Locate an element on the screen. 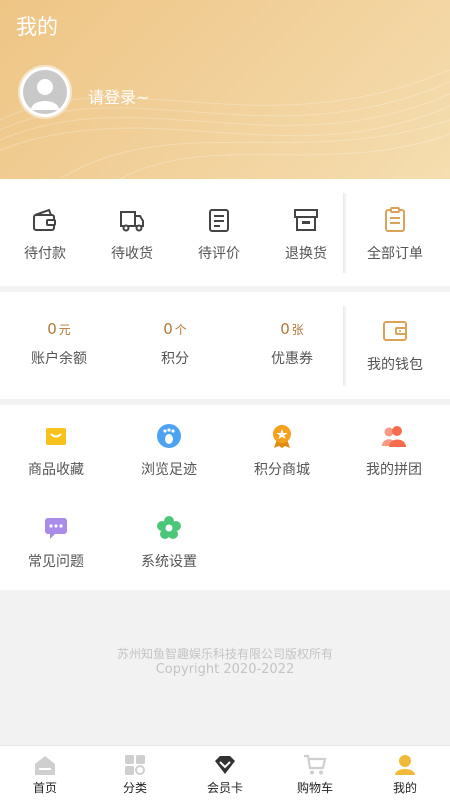 The width and height of the screenshot is (450, 800). group-icon is located at coordinates (394, 436).